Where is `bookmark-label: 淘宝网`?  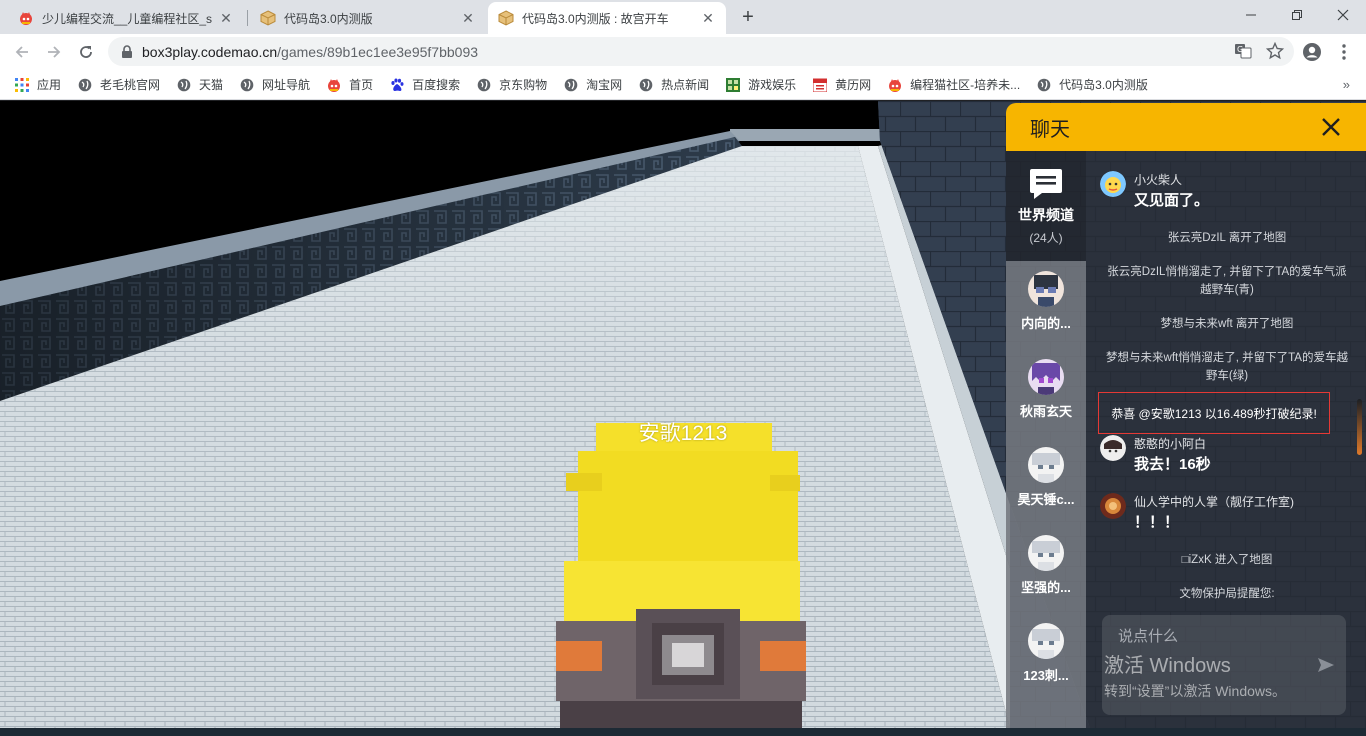 bookmark-label: 淘宝网 is located at coordinates (604, 85).